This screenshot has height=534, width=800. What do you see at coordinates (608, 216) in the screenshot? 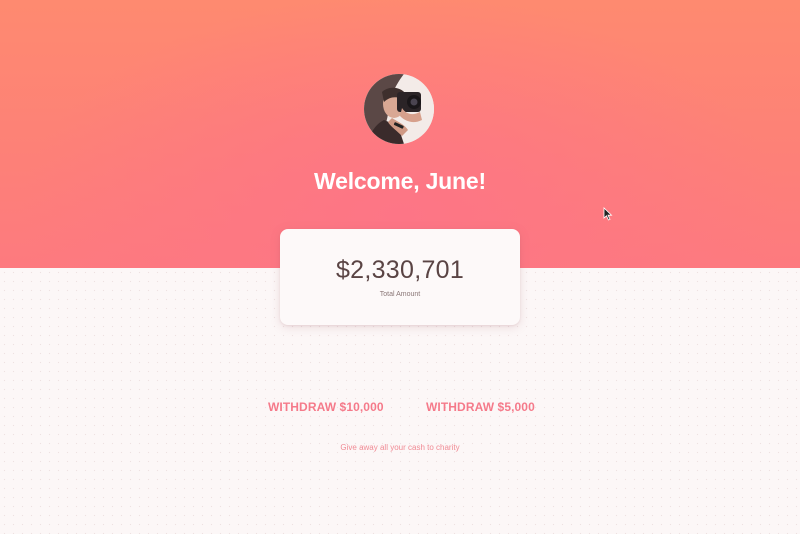
I see `mouse-pointer-icon` at bounding box center [608, 216].